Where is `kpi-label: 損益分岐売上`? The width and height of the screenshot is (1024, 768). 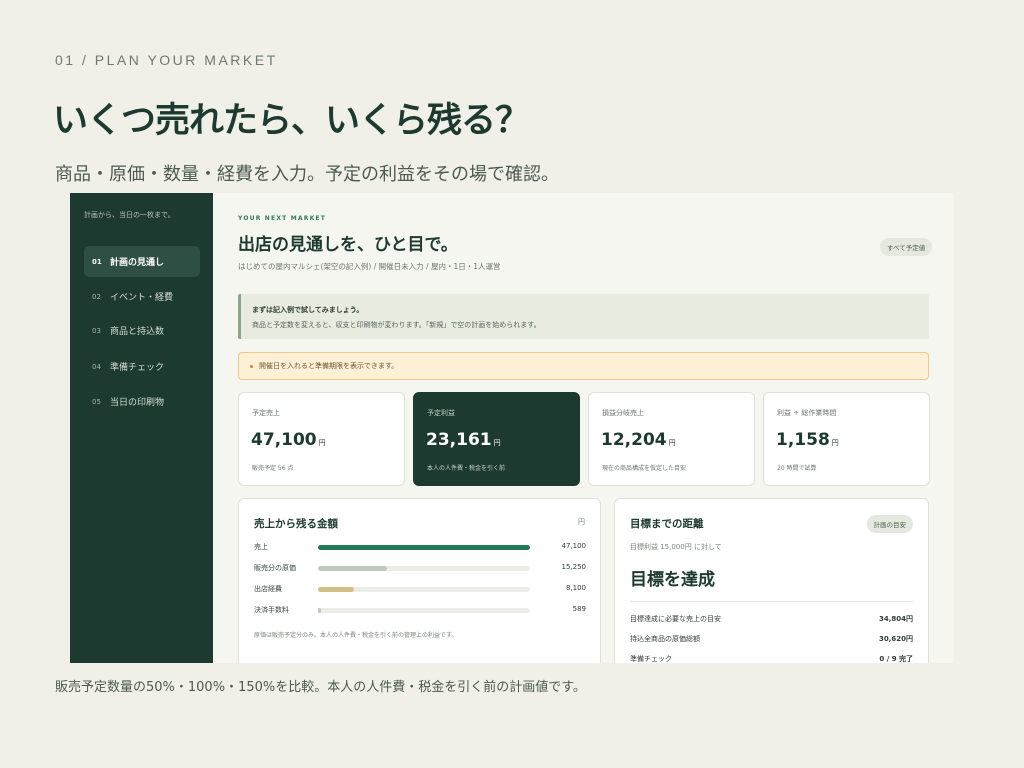
kpi-label: 損益分岐売上 is located at coordinates (623, 413).